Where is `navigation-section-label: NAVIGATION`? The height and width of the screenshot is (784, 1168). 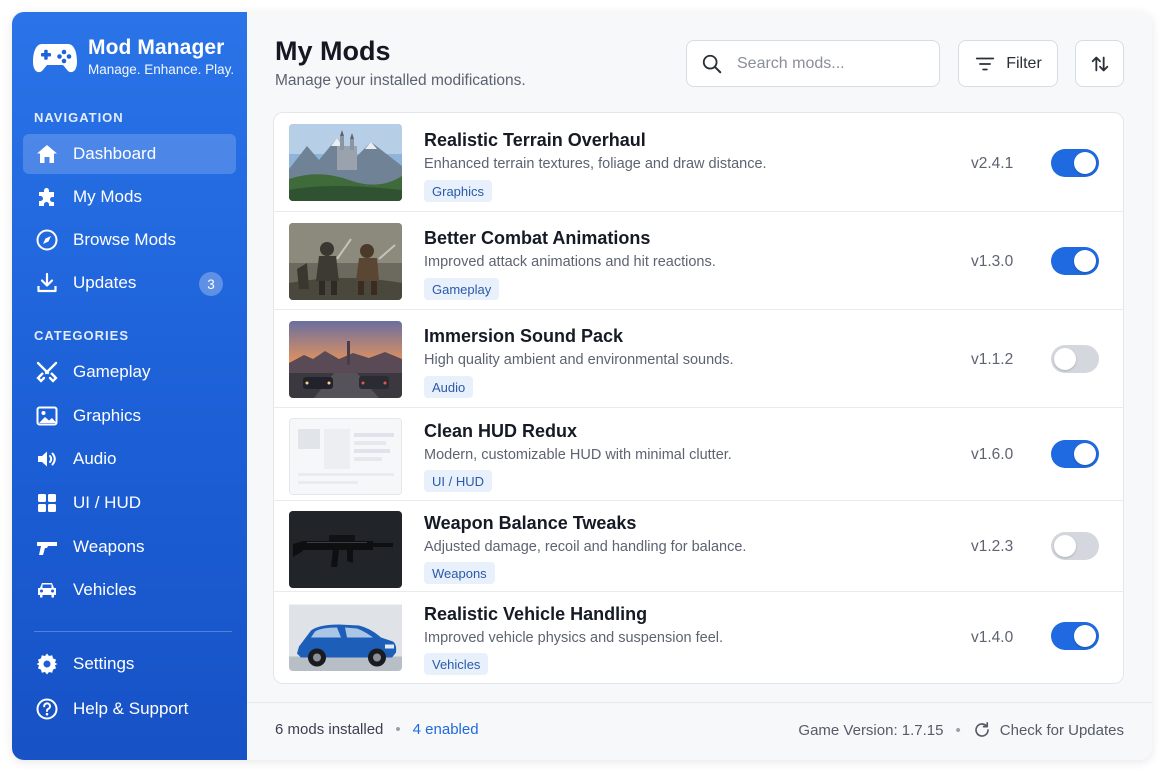 navigation-section-label: NAVIGATION is located at coordinates (79, 117).